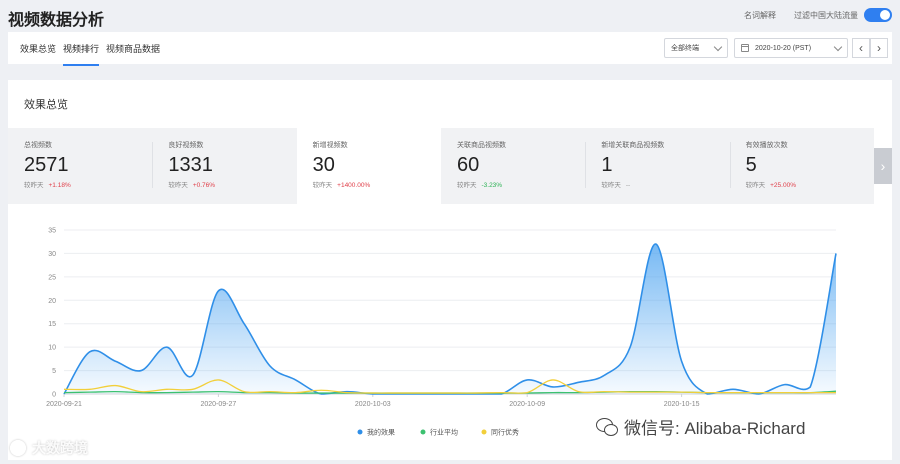 This screenshot has height=464, width=900. I want to click on chevron-left-icon: ‹, so click(861, 48).